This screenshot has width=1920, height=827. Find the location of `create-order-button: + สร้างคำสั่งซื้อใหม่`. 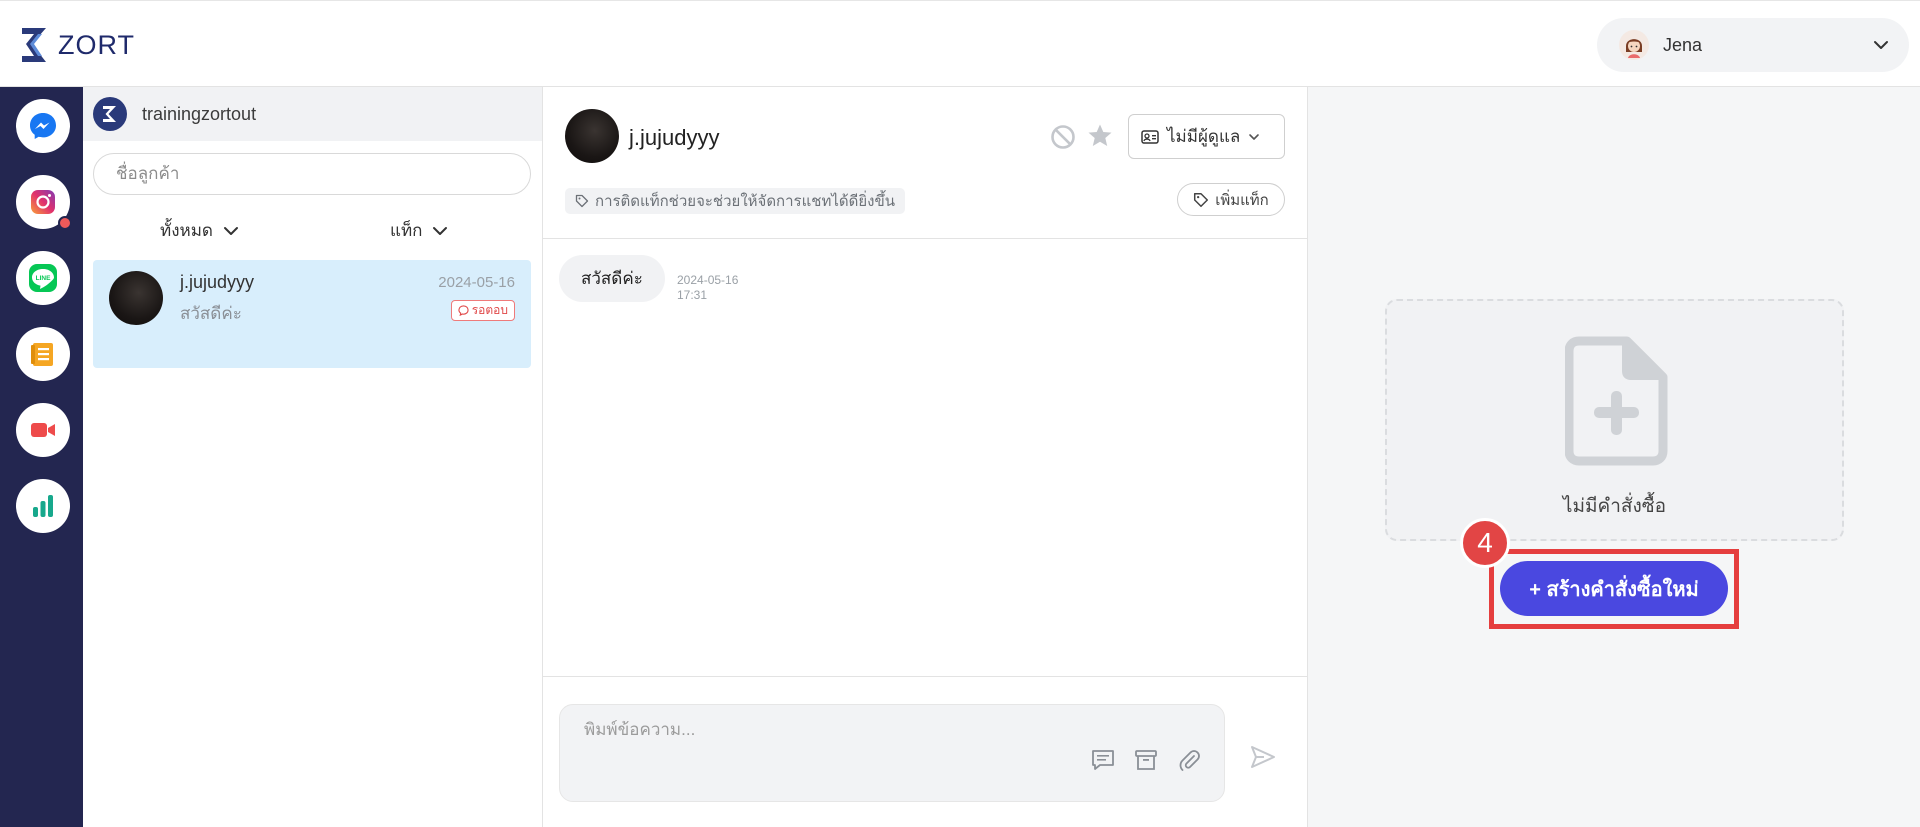

create-order-button: + สร้างคำสั่งซื้อใหม่ is located at coordinates (1614, 588).